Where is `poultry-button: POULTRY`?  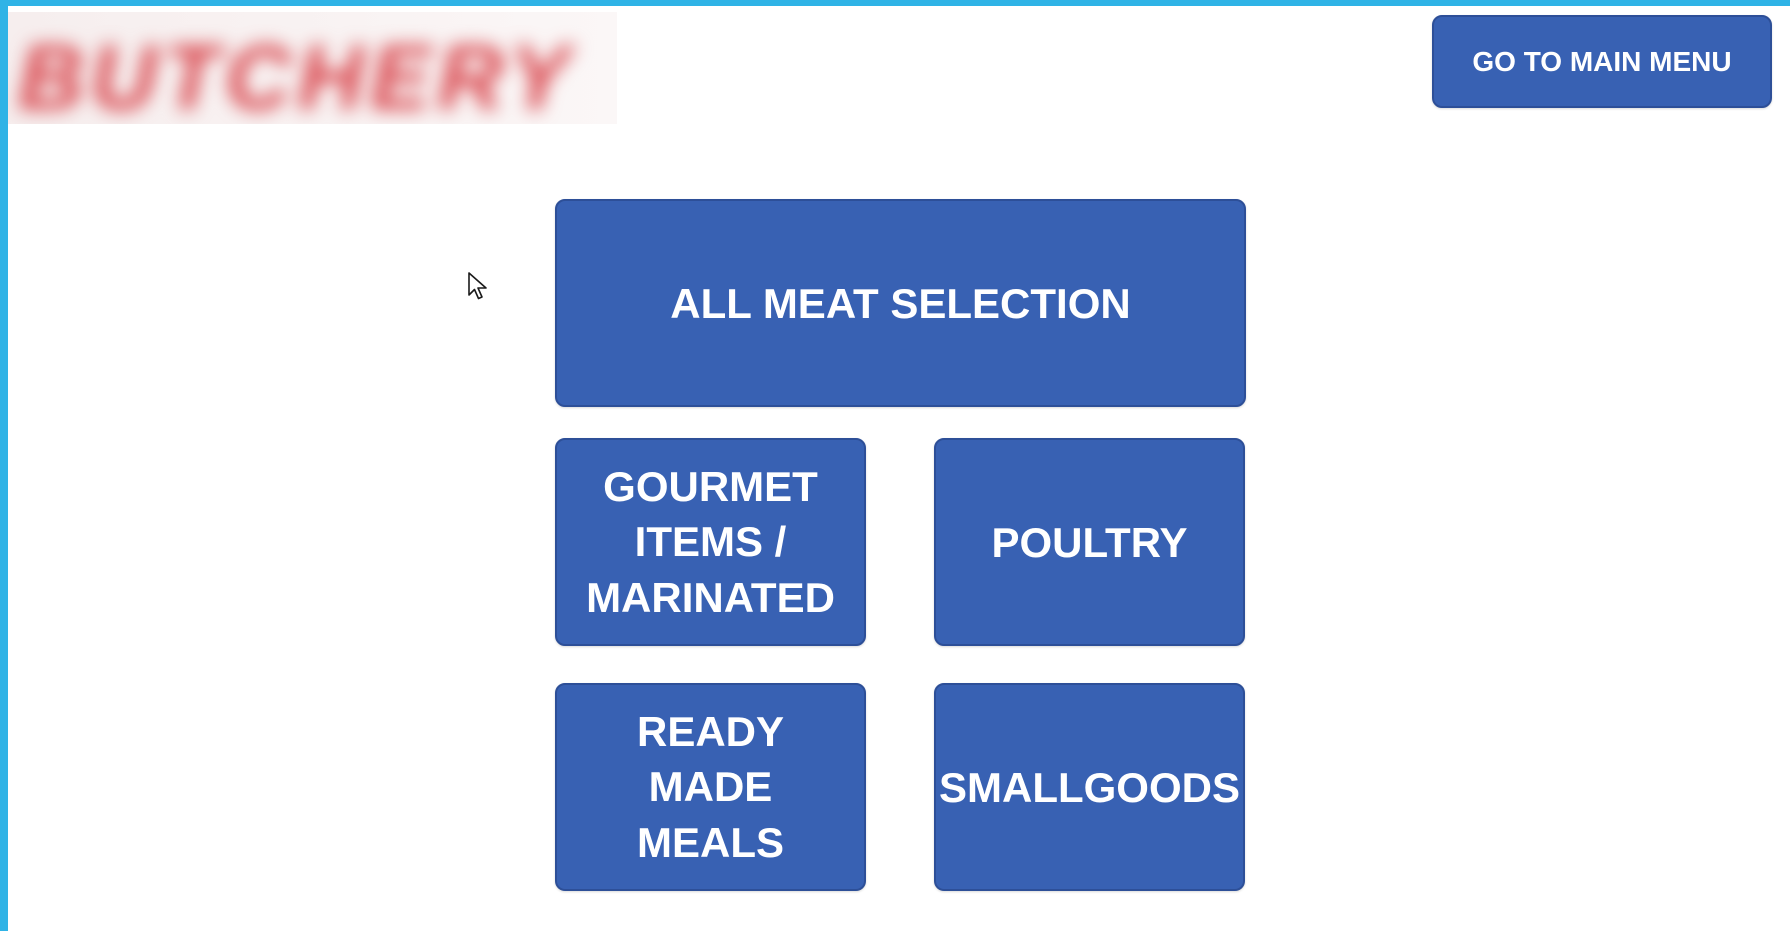
poultry-button: POULTRY is located at coordinates (1089, 542).